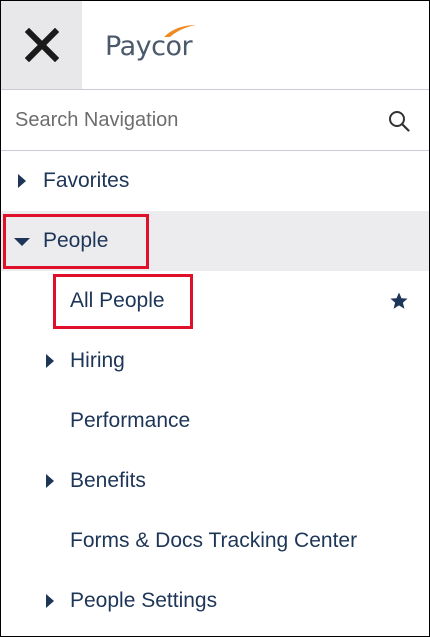 The height and width of the screenshot is (637, 430). I want to click on nav-item-performance: Performance, so click(215, 421).